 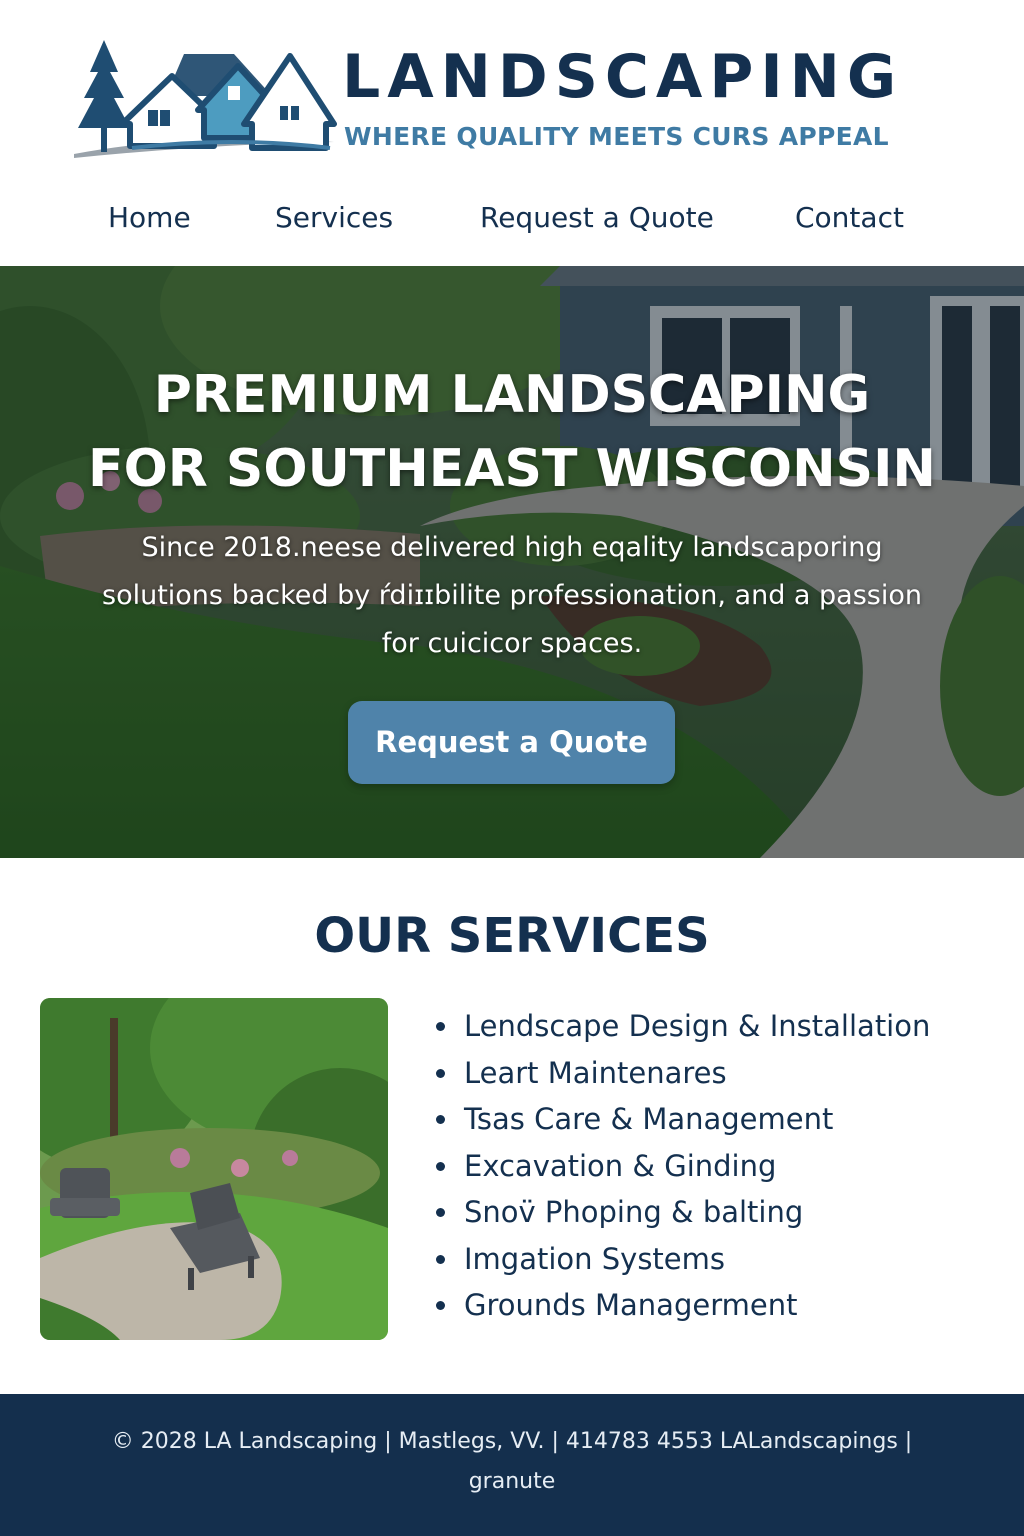 I want to click on nav-contact-link: Contact, so click(x=849, y=218).